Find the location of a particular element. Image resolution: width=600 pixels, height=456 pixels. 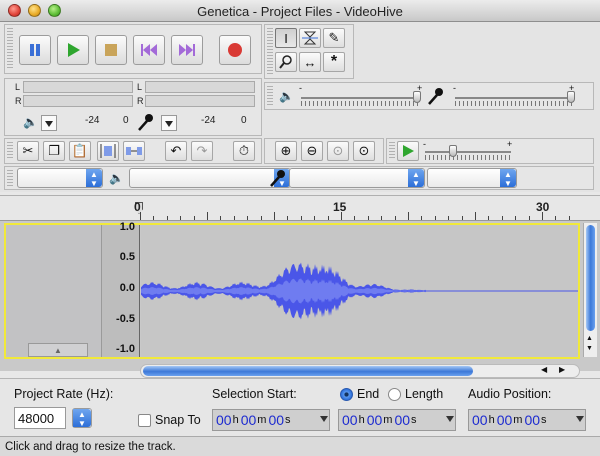

project-rate-input: 48000 is located at coordinates (40, 418).